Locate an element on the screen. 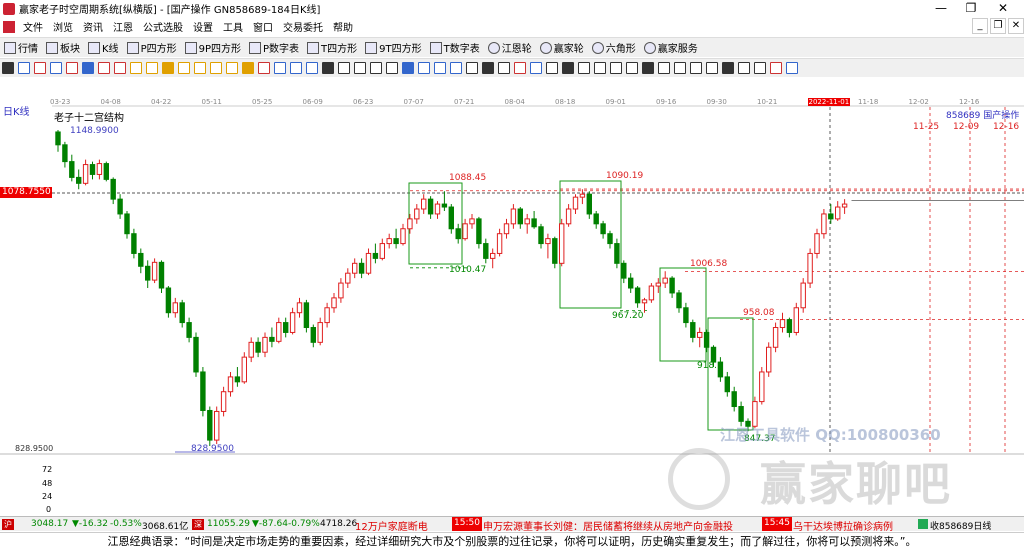  news-ticker-1: 12万户家庭断电 is located at coordinates (402, 525).